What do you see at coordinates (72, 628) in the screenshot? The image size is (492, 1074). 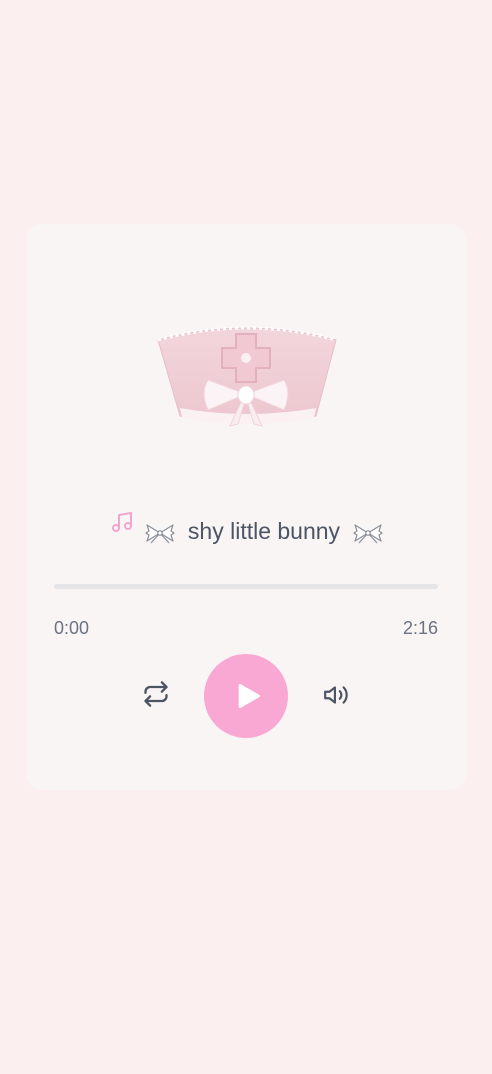 I see `current-time: 0:00` at bounding box center [72, 628].